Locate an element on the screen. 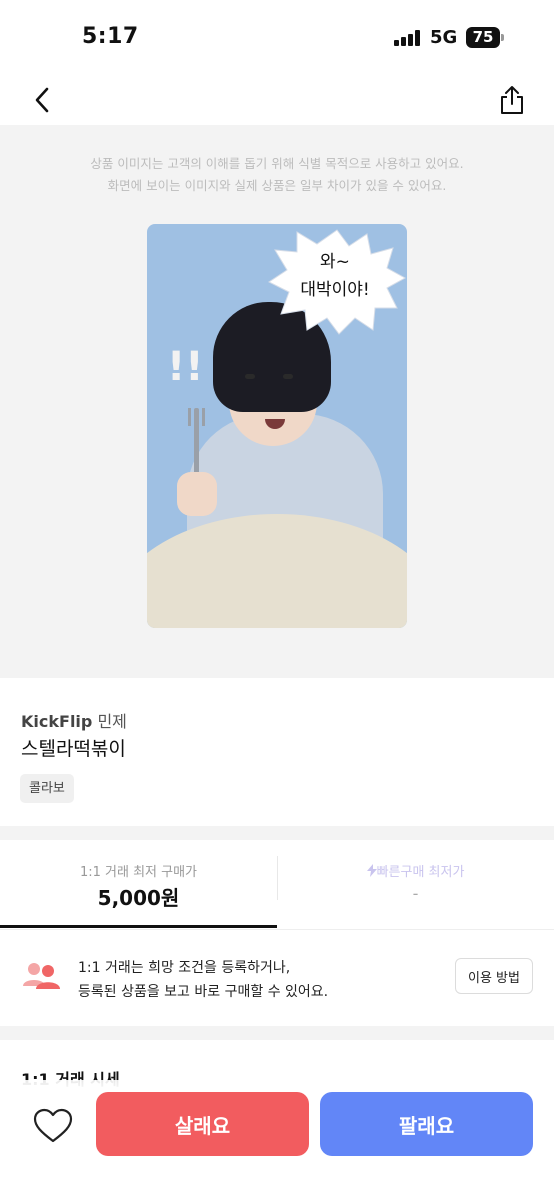  share-button is located at coordinates (512, 100).